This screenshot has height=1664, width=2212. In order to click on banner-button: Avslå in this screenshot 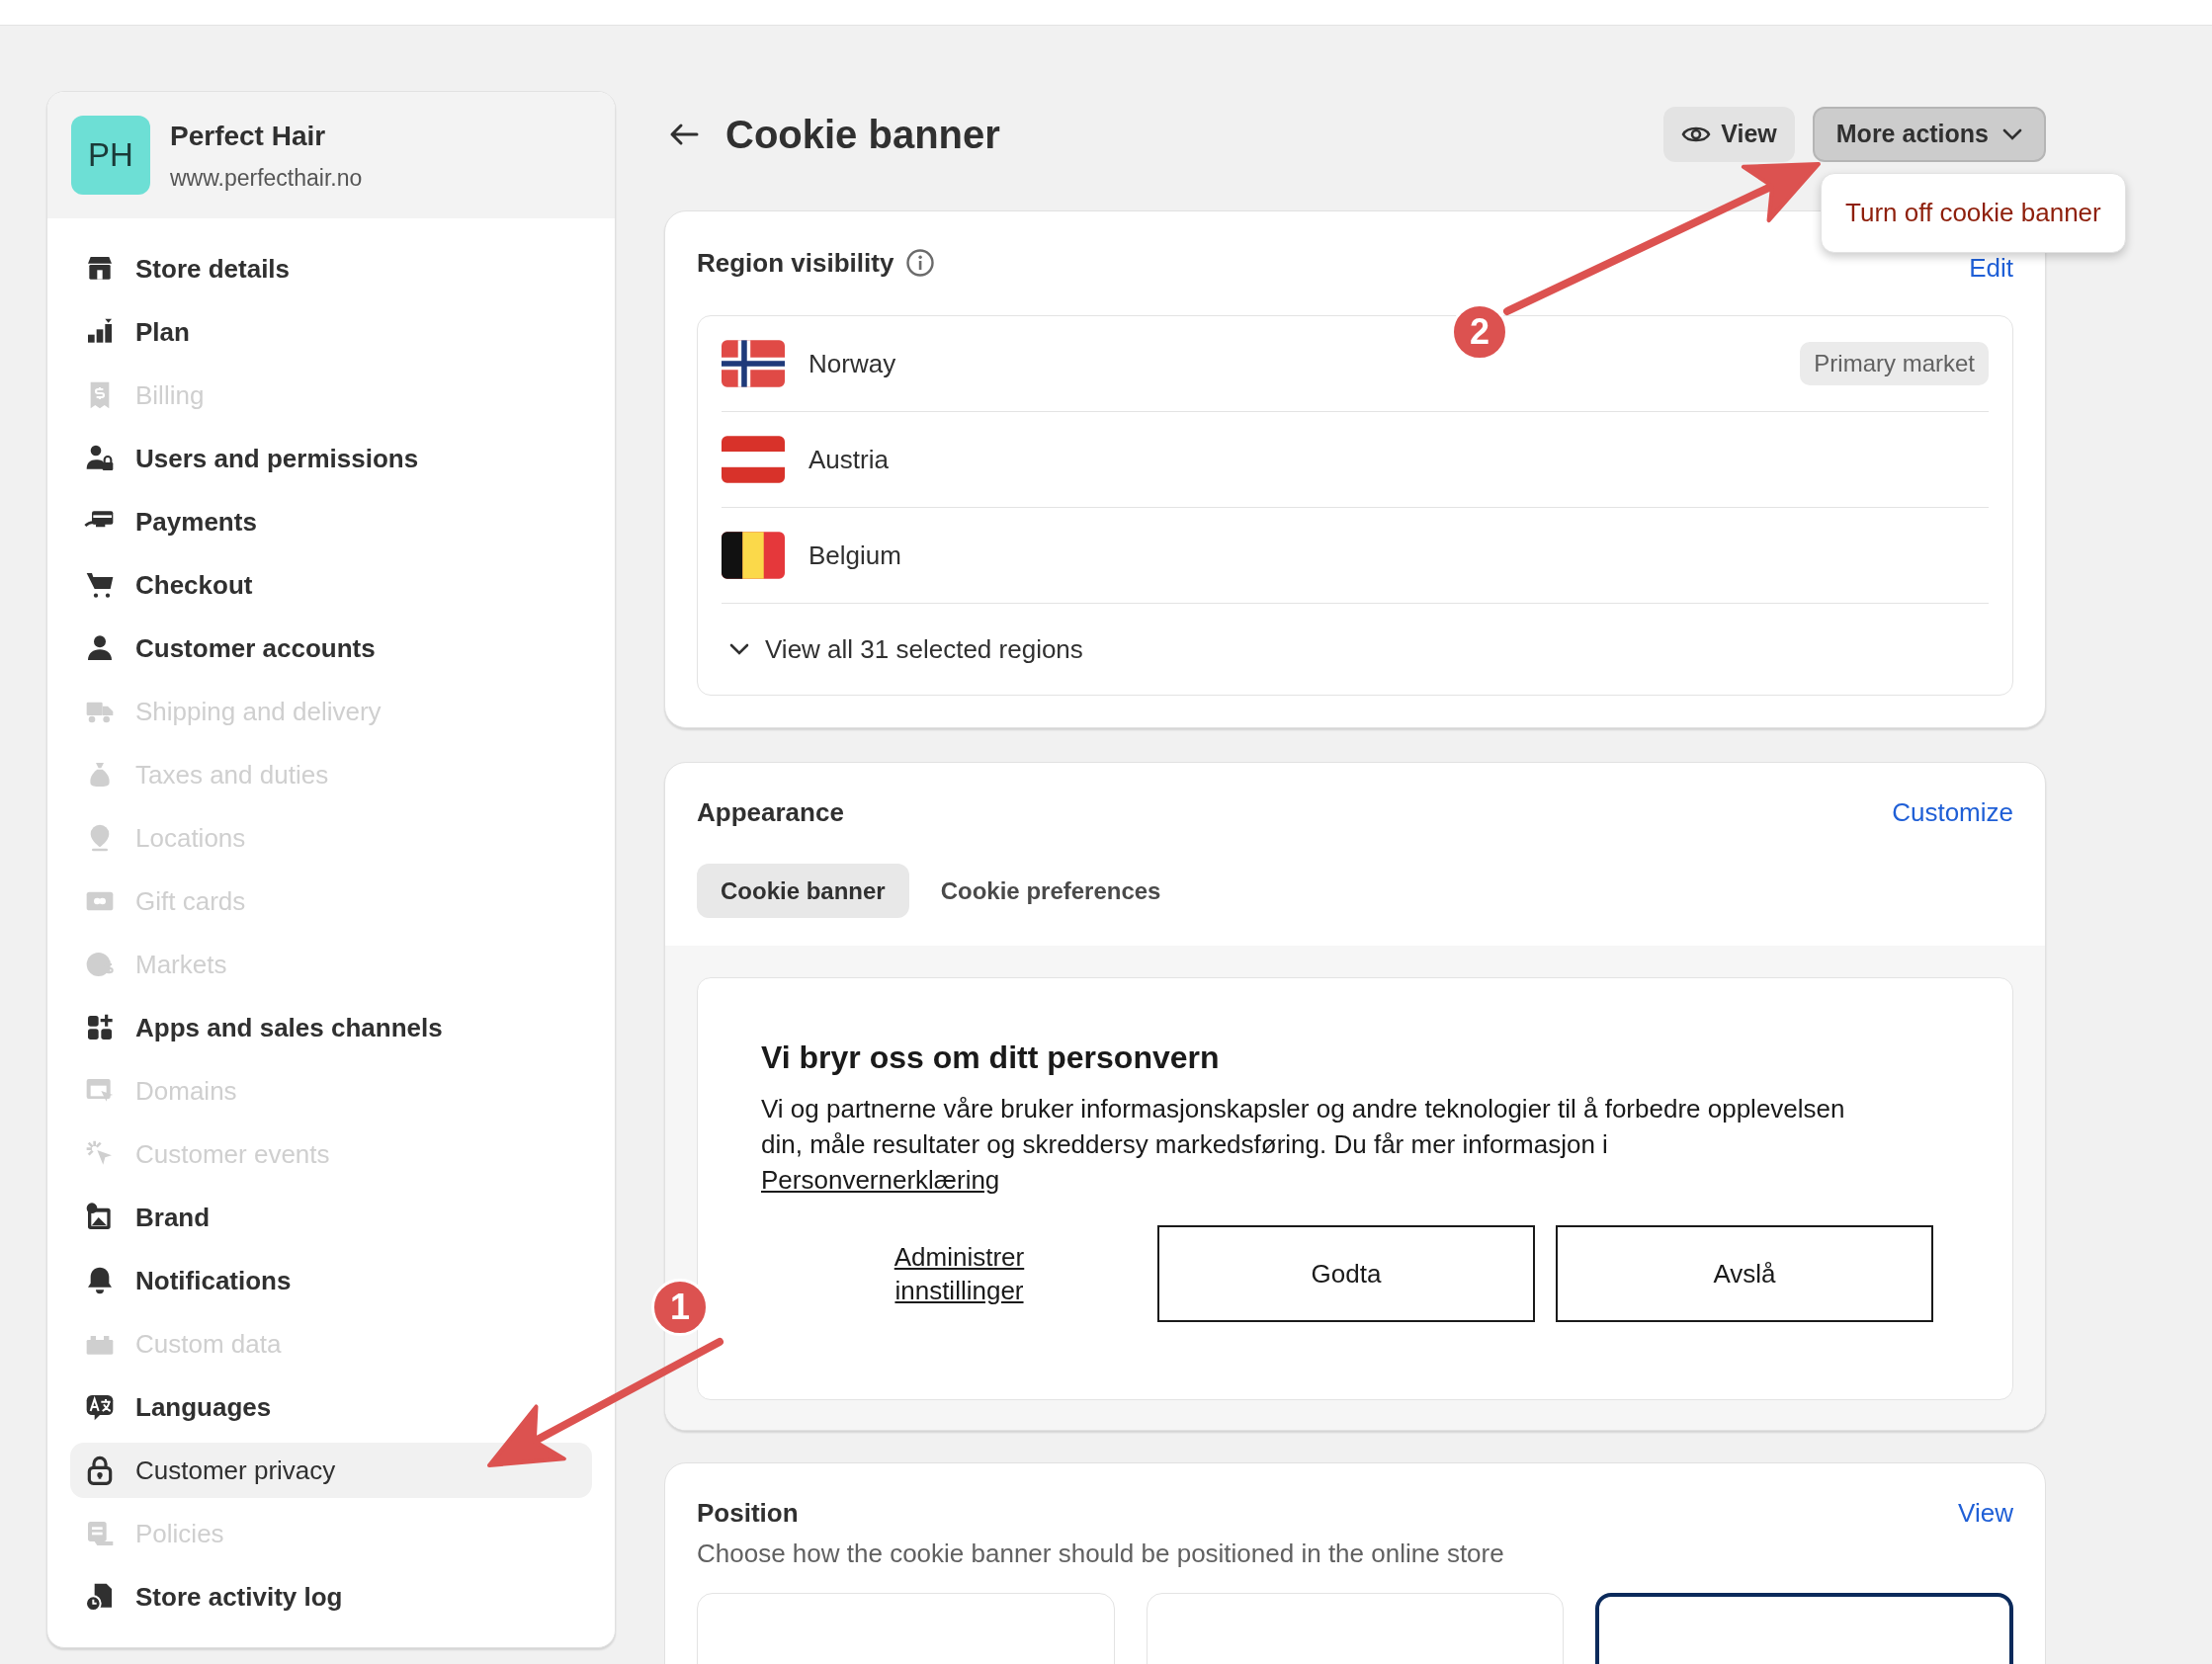, I will do `click(1744, 1273)`.